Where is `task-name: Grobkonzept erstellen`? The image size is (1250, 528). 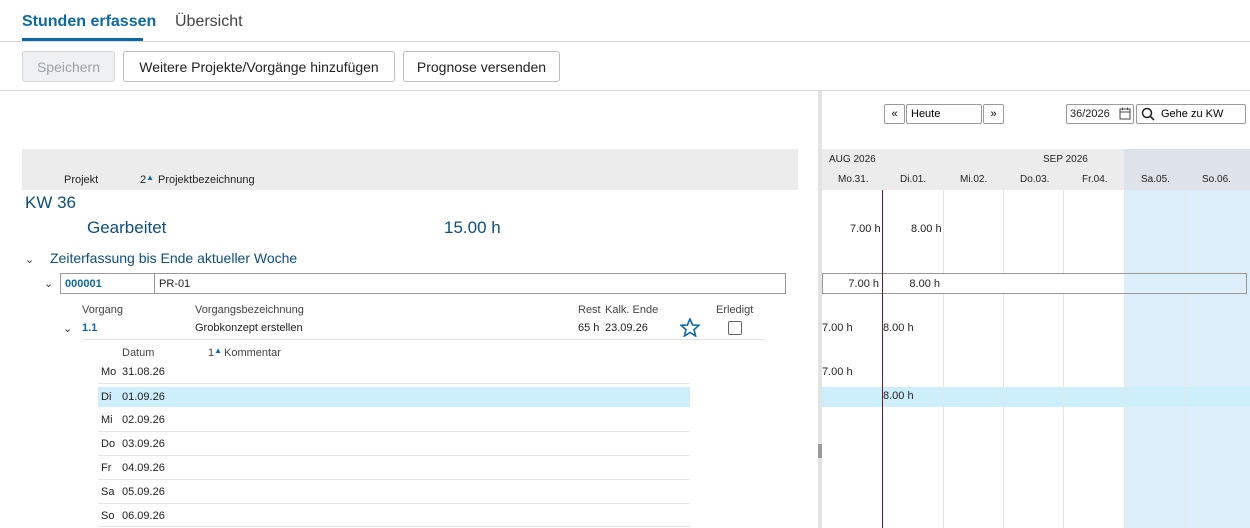
task-name: Grobkonzept erstellen is located at coordinates (249, 328).